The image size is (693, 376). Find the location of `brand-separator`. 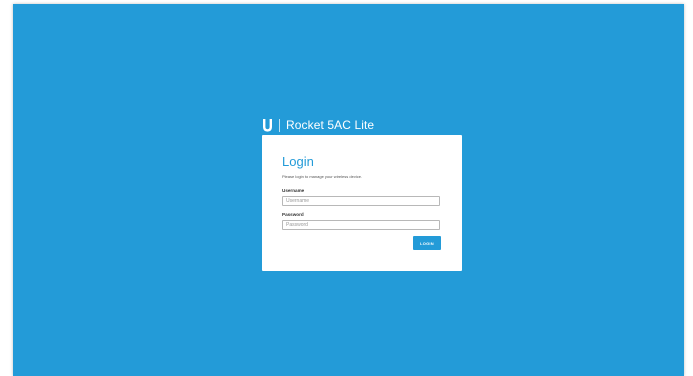

brand-separator is located at coordinates (279, 125).